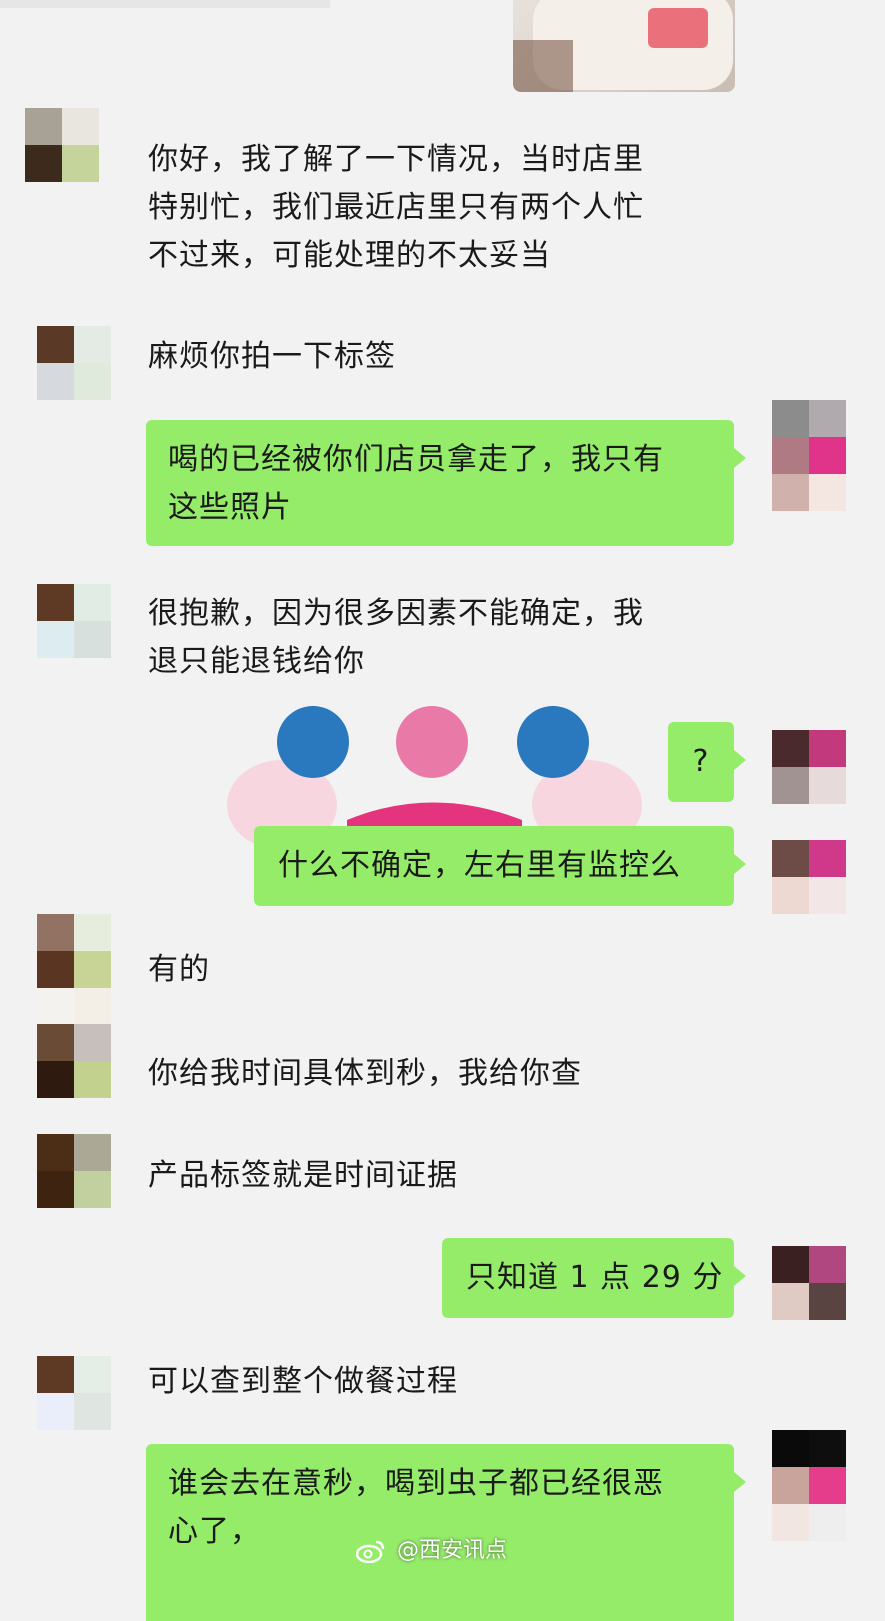 Image resolution: width=885 pixels, height=1621 pixels. I want to click on top-shade, so click(165, 4).